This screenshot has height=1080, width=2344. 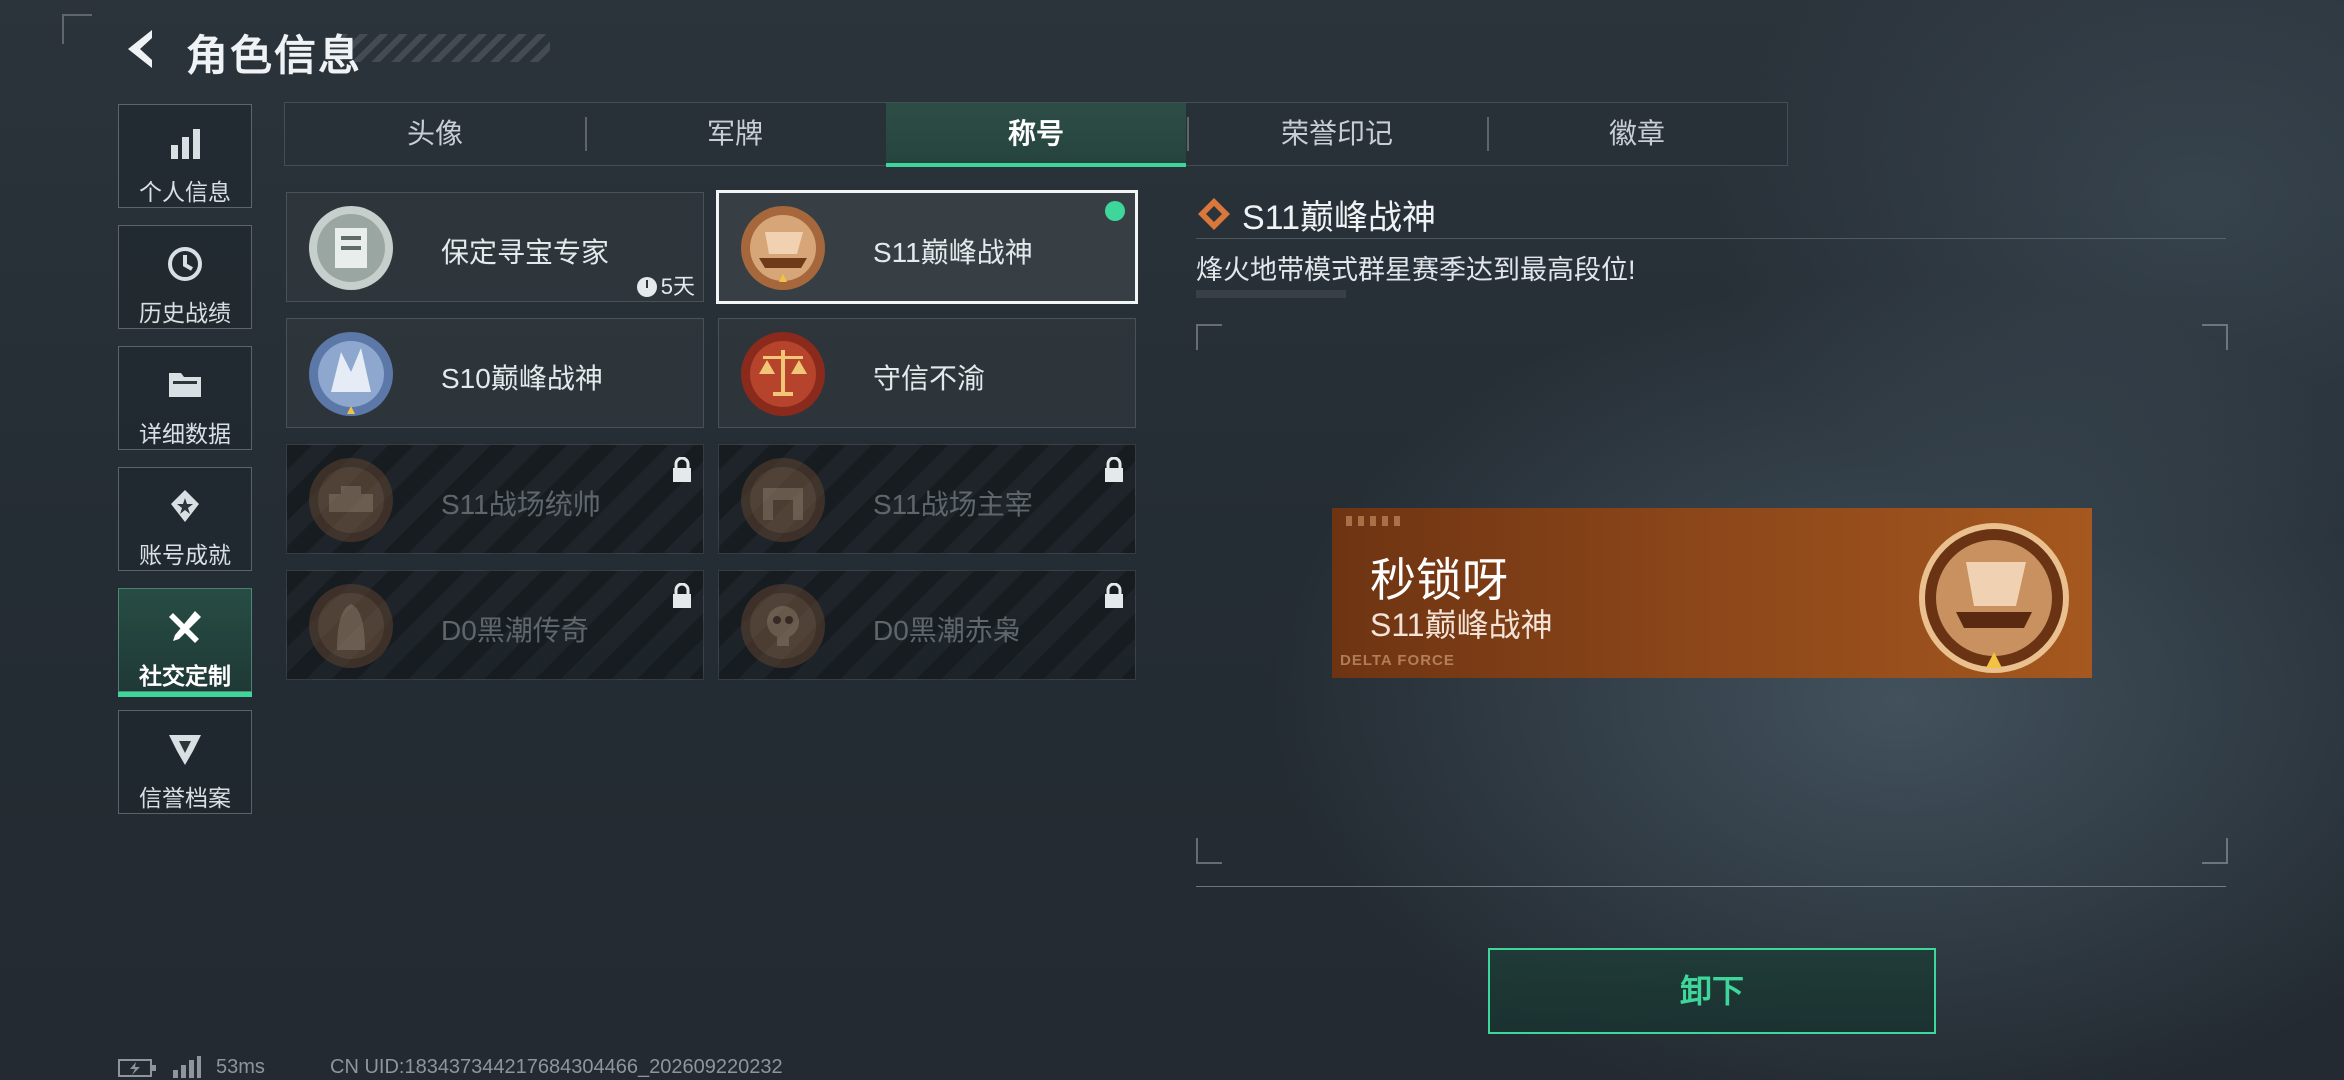 What do you see at coordinates (77, 29) in the screenshot?
I see `corner-decoration` at bounding box center [77, 29].